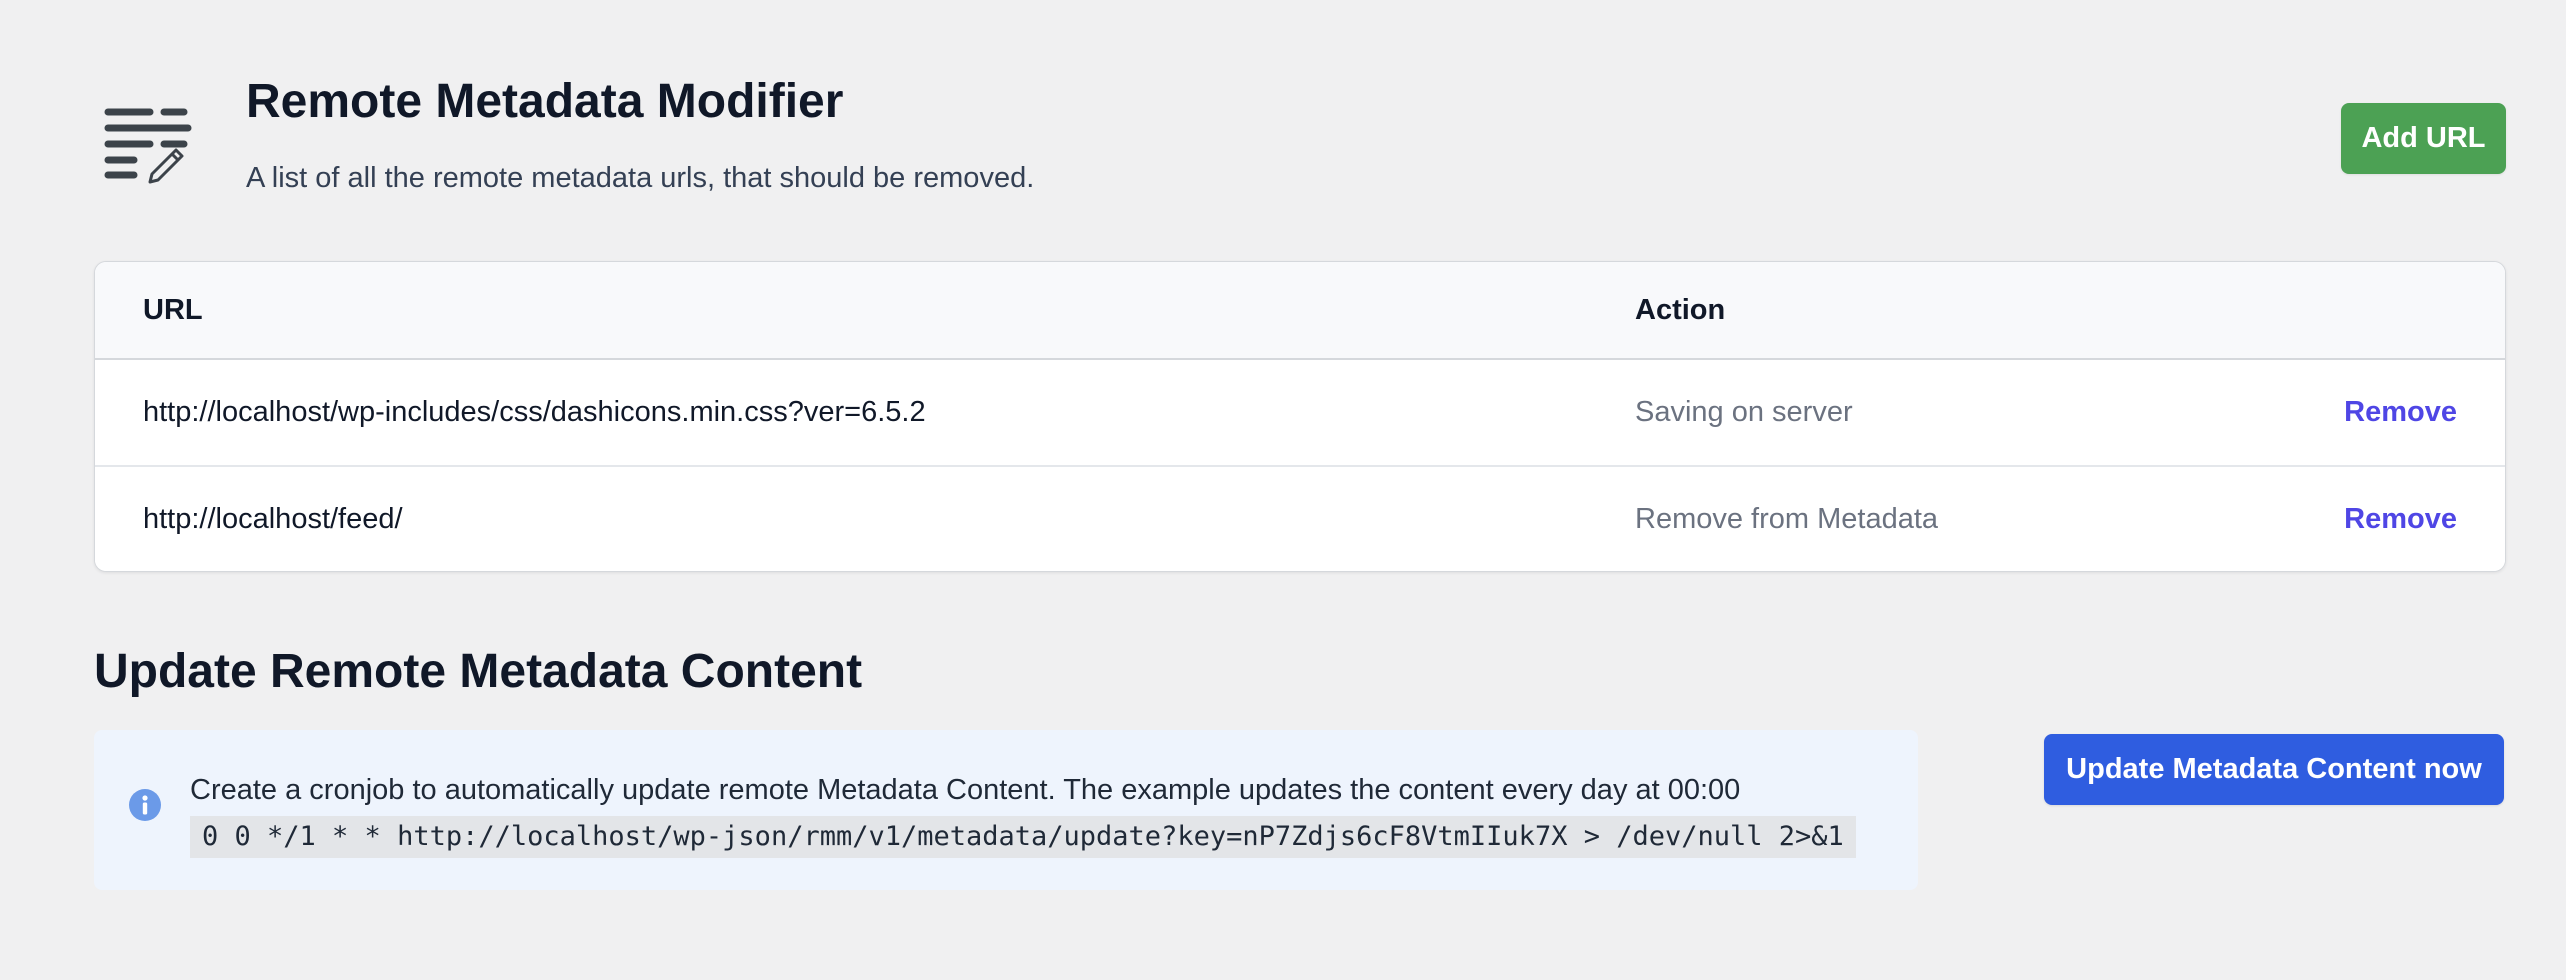 This screenshot has height=980, width=2566. What do you see at coordinates (273, 519) in the screenshot?
I see `url-cell: http://localhost/feed/` at bounding box center [273, 519].